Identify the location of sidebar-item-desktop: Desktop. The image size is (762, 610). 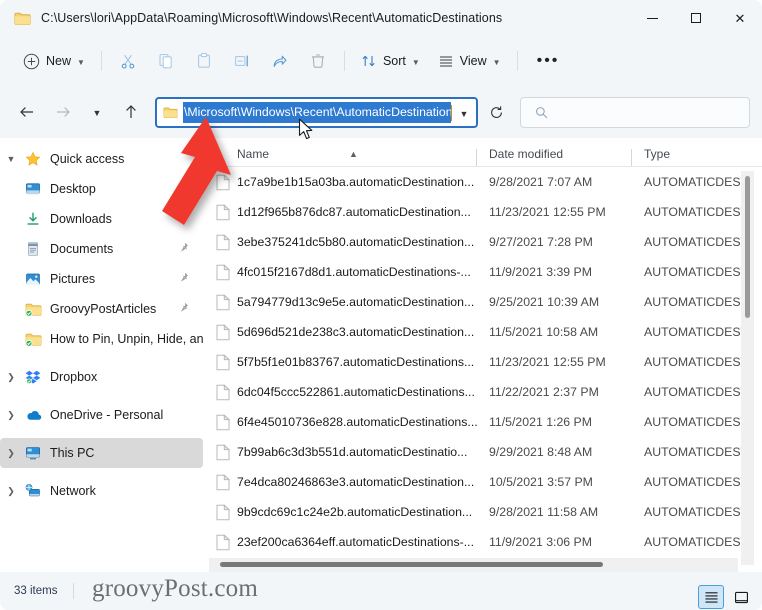
(101, 189).